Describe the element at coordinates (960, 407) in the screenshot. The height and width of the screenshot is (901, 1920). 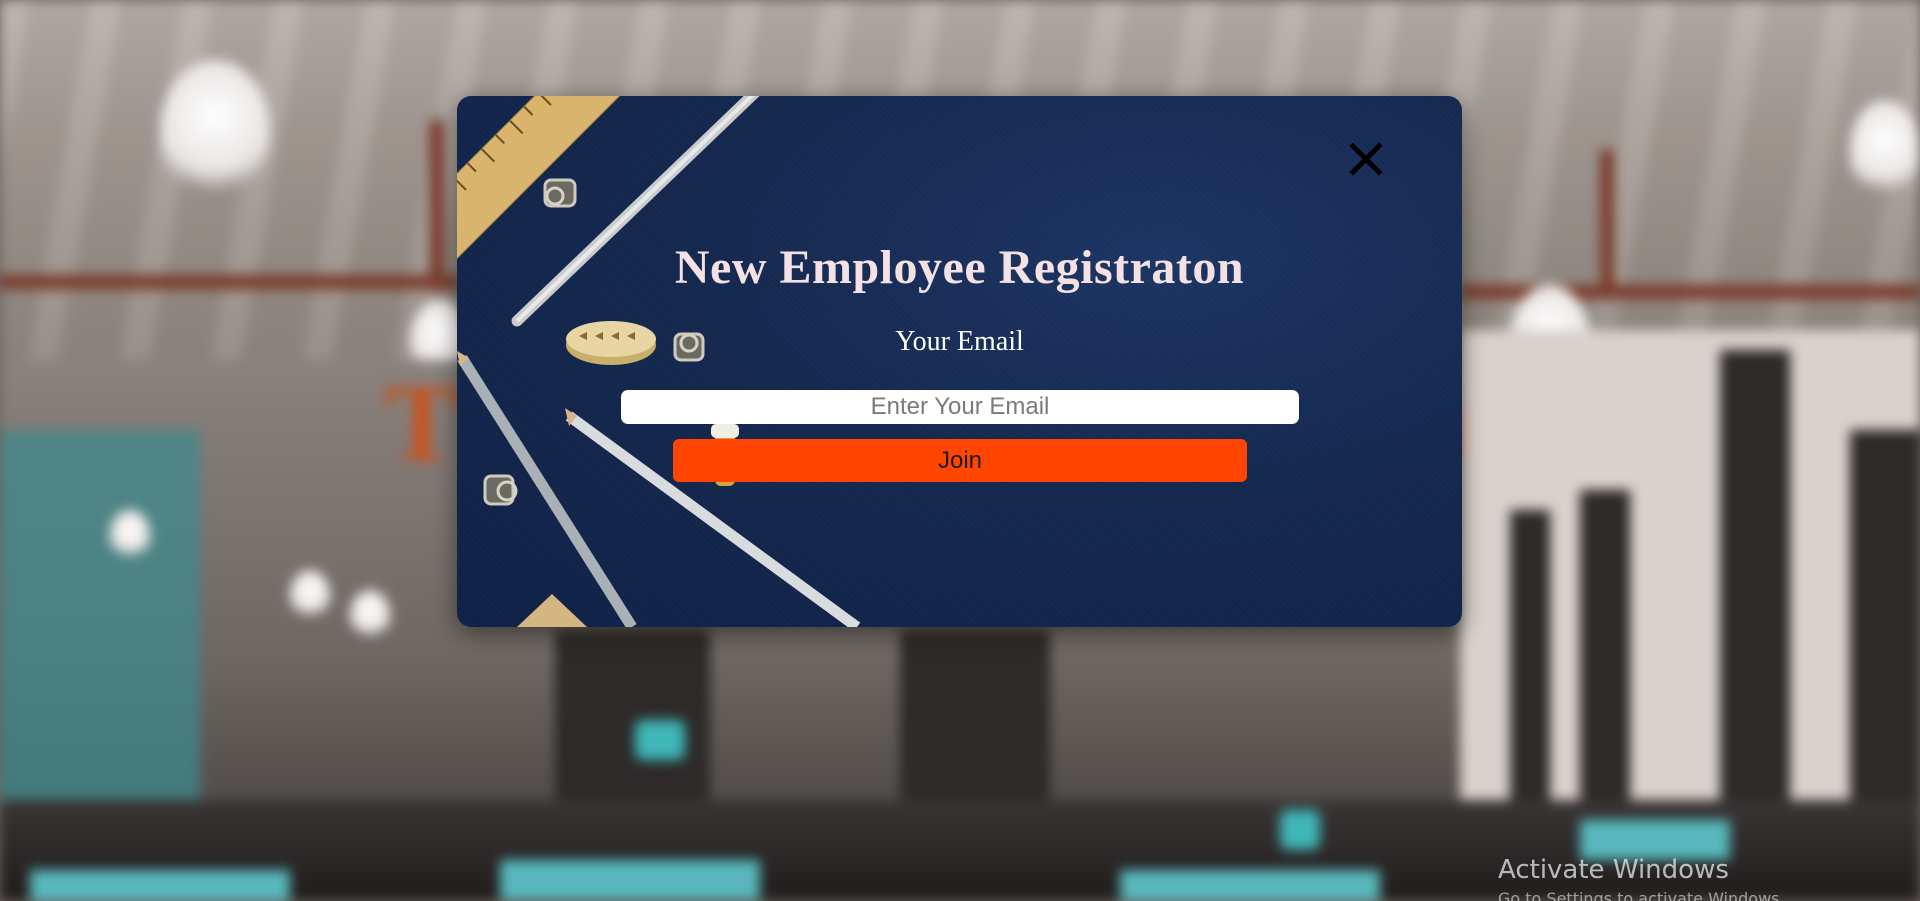
I see `email-input` at that location.